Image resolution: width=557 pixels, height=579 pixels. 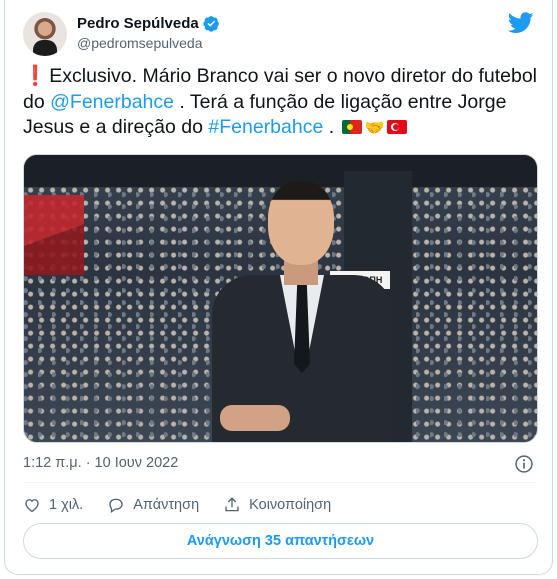 I want to click on tweet-timestamp: 1:12 π.μ. · 10 Ιουν 2022, so click(x=100, y=463).